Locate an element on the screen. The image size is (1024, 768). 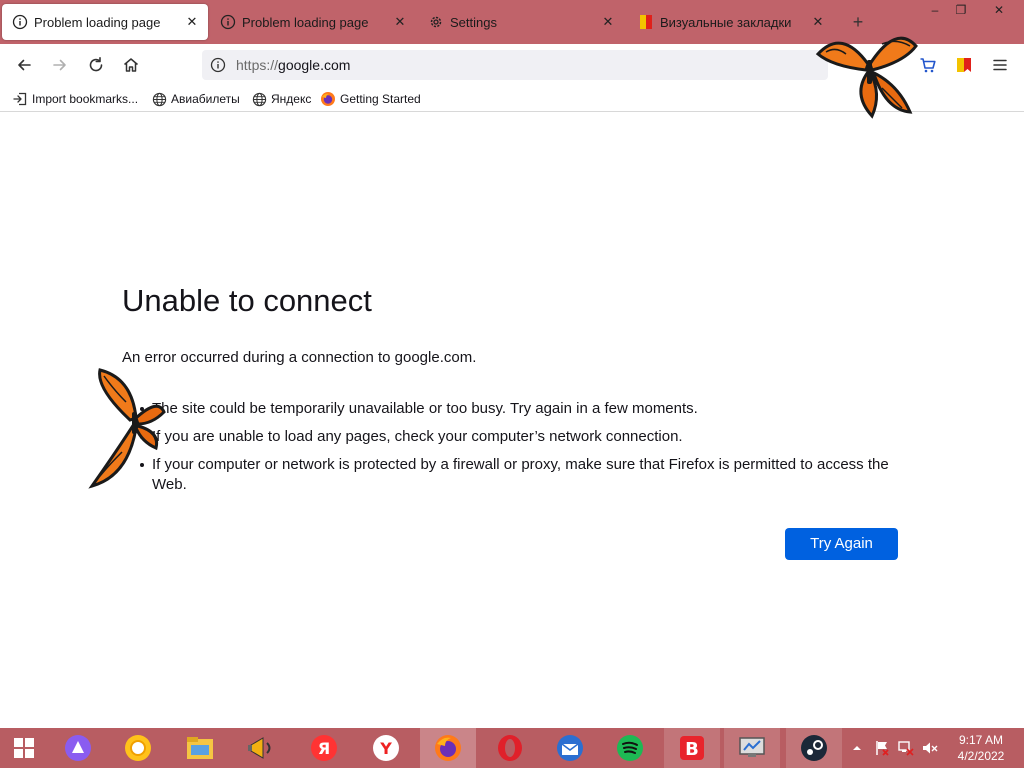
taskbar-alice is located at coordinates (78, 748).